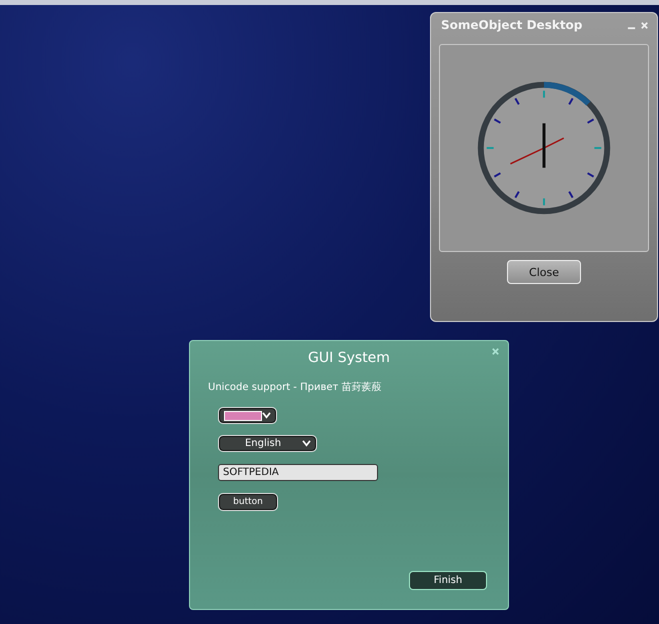  What do you see at coordinates (544, 272) in the screenshot?
I see `close-button: Close` at bounding box center [544, 272].